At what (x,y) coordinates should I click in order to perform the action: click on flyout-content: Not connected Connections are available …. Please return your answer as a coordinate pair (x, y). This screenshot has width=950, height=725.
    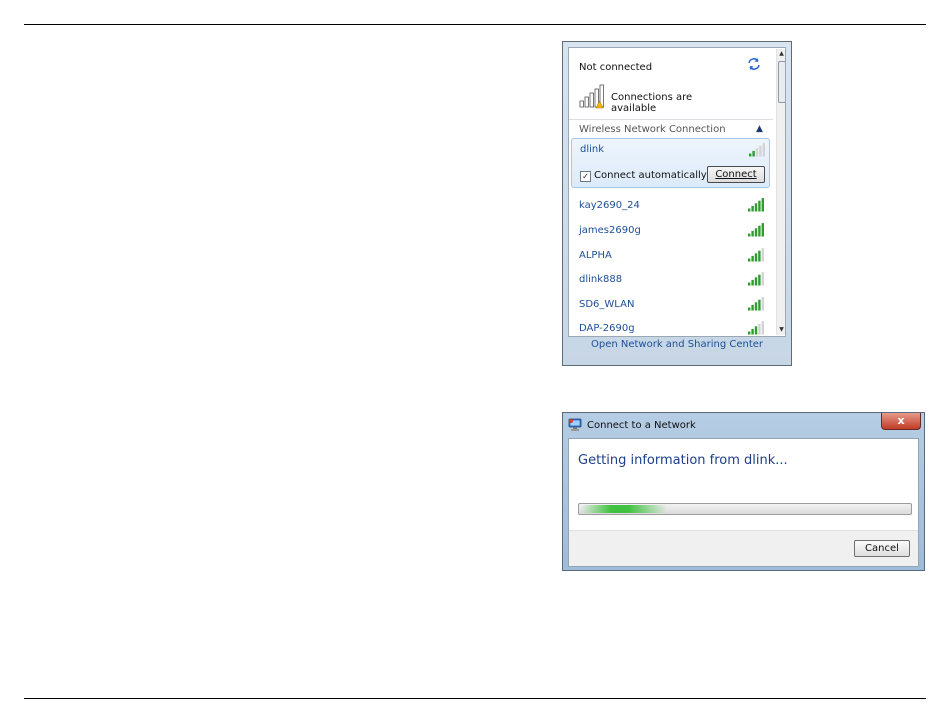
    Looking at the image, I should click on (677, 192).